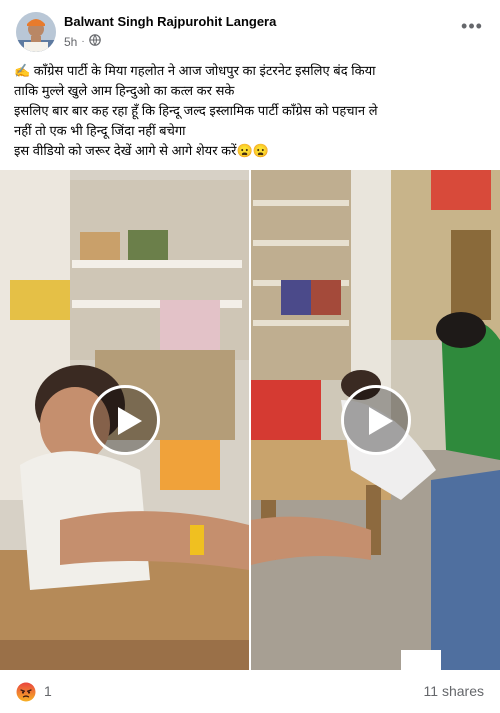 The width and height of the screenshot is (500, 713). I want to click on author-name: Balwant Singh Rajpurohit Langera, so click(170, 21).